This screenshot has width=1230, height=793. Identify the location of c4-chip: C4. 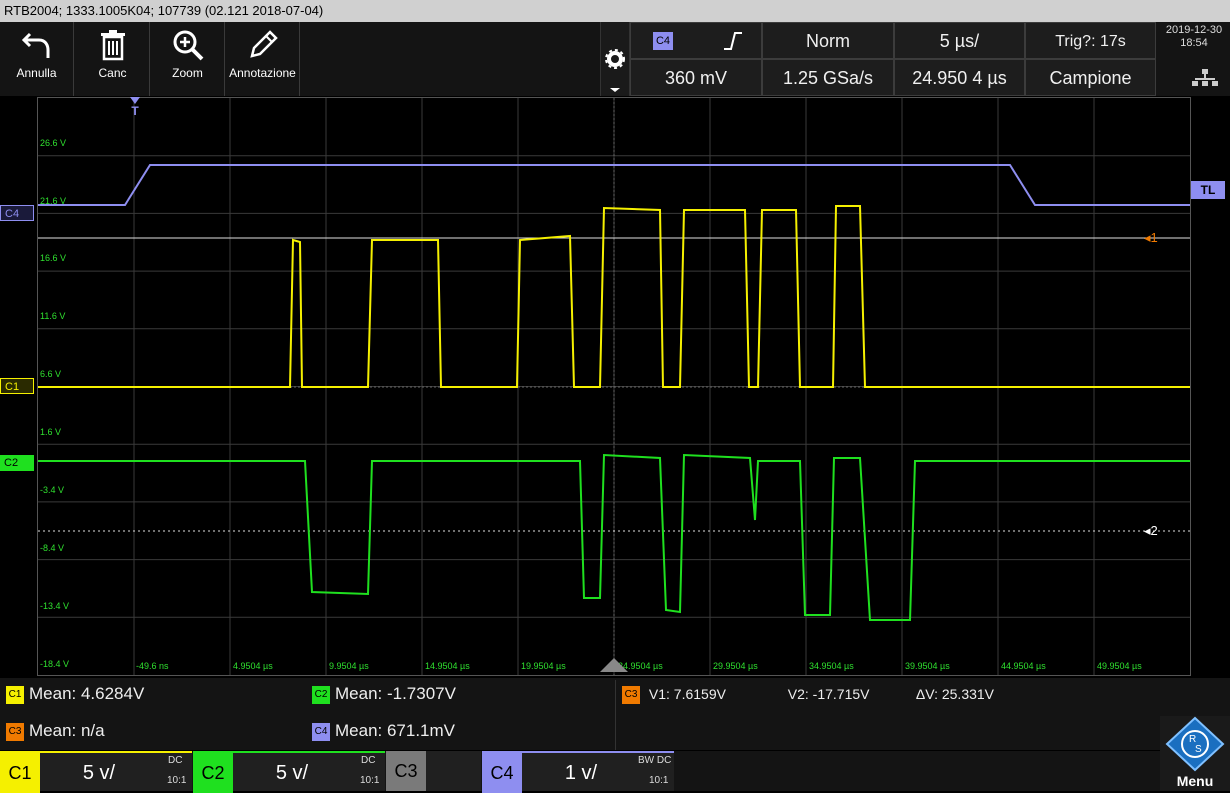
(321, 731).